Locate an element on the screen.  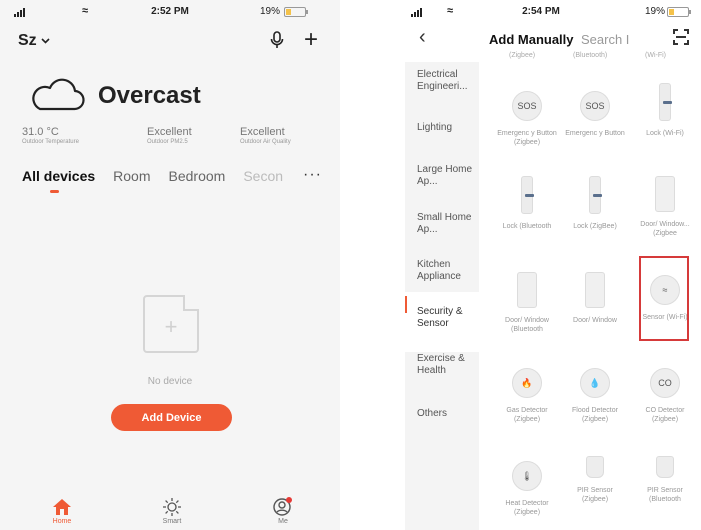
device-label: Lock (Wi-Fi) is located at coordinates (665, 133).